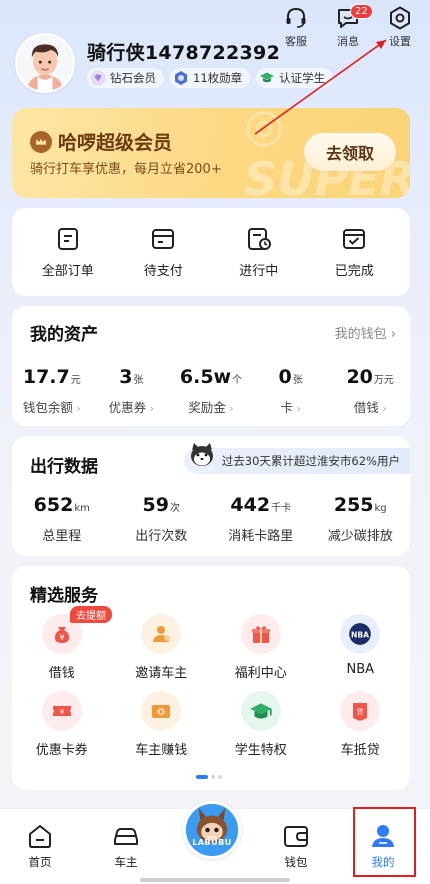 This screenshot has width=430, height=884. I want to click on vip-title-text: 哈啰超级会员, so click(115, 143).